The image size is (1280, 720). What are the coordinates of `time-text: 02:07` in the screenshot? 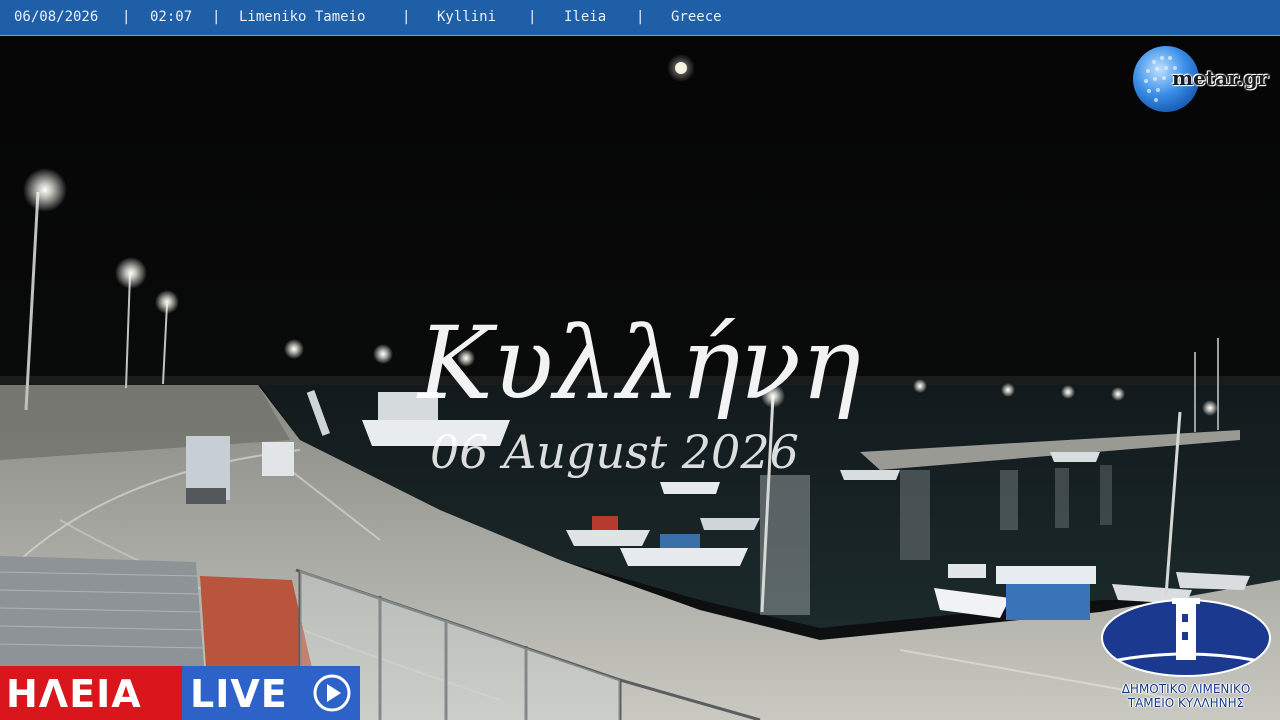 It's located at (171, 17).